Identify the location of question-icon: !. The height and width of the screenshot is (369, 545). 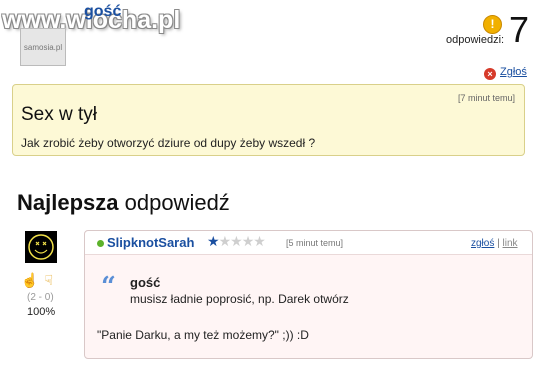
(492, 24).